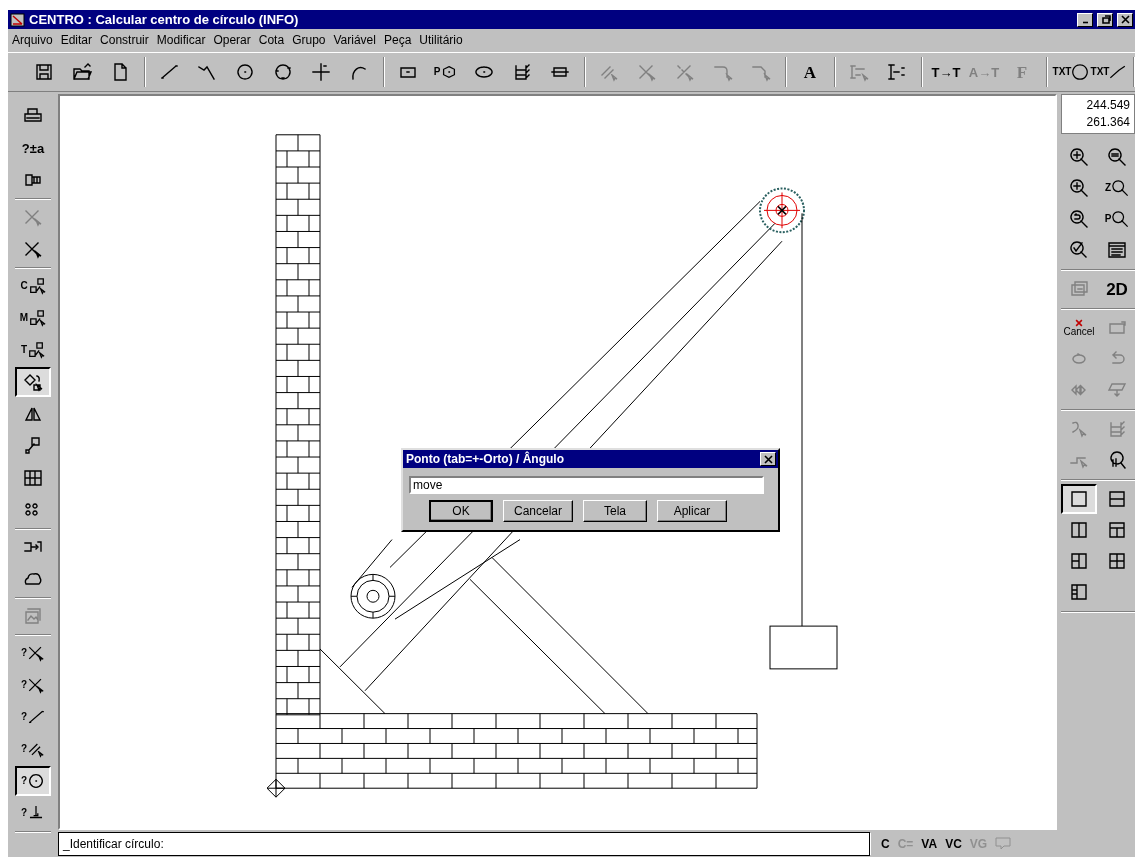 The height and width of the screenshot is (857, 1135). I want to click on rotate-icon, so click(33, 382).